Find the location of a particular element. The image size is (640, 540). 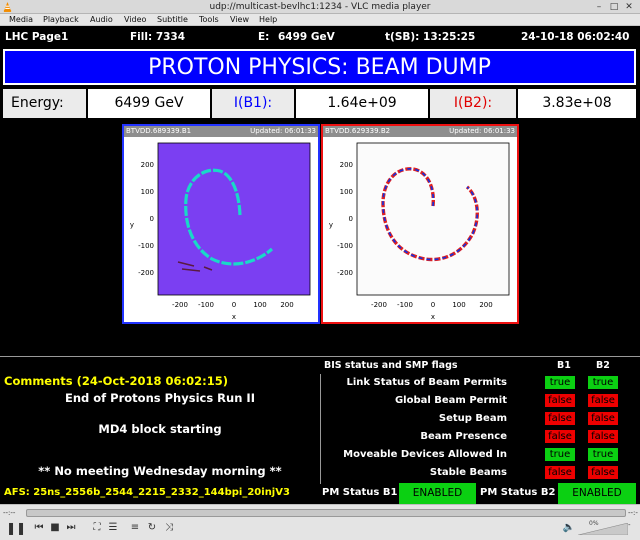

playlist-icon: ≡ is located at coordinates (135, 528).